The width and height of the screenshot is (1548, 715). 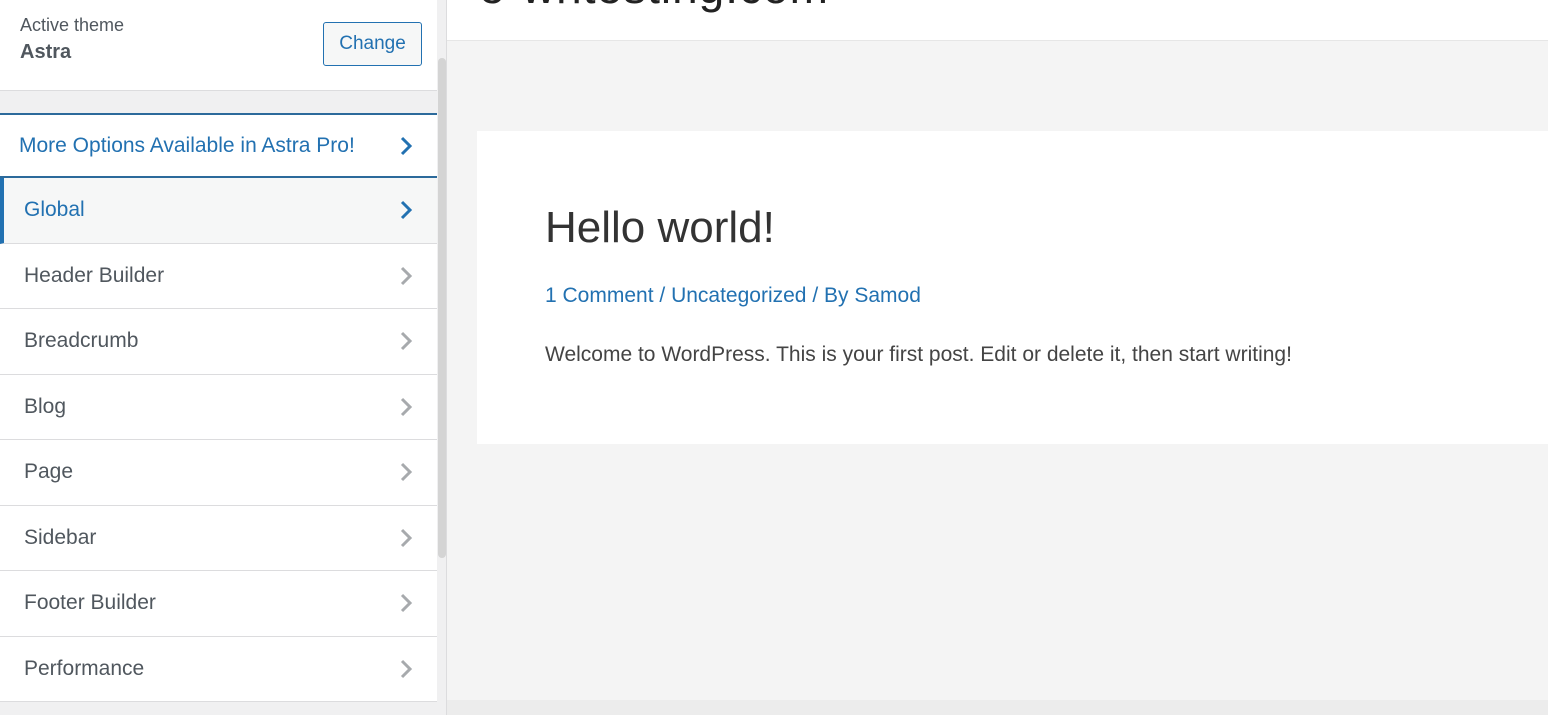 What do you see at coordinates (654, 7) in the screenshot?
I see `site-title: e-whtesting.com` at bounding box center [654, 7].